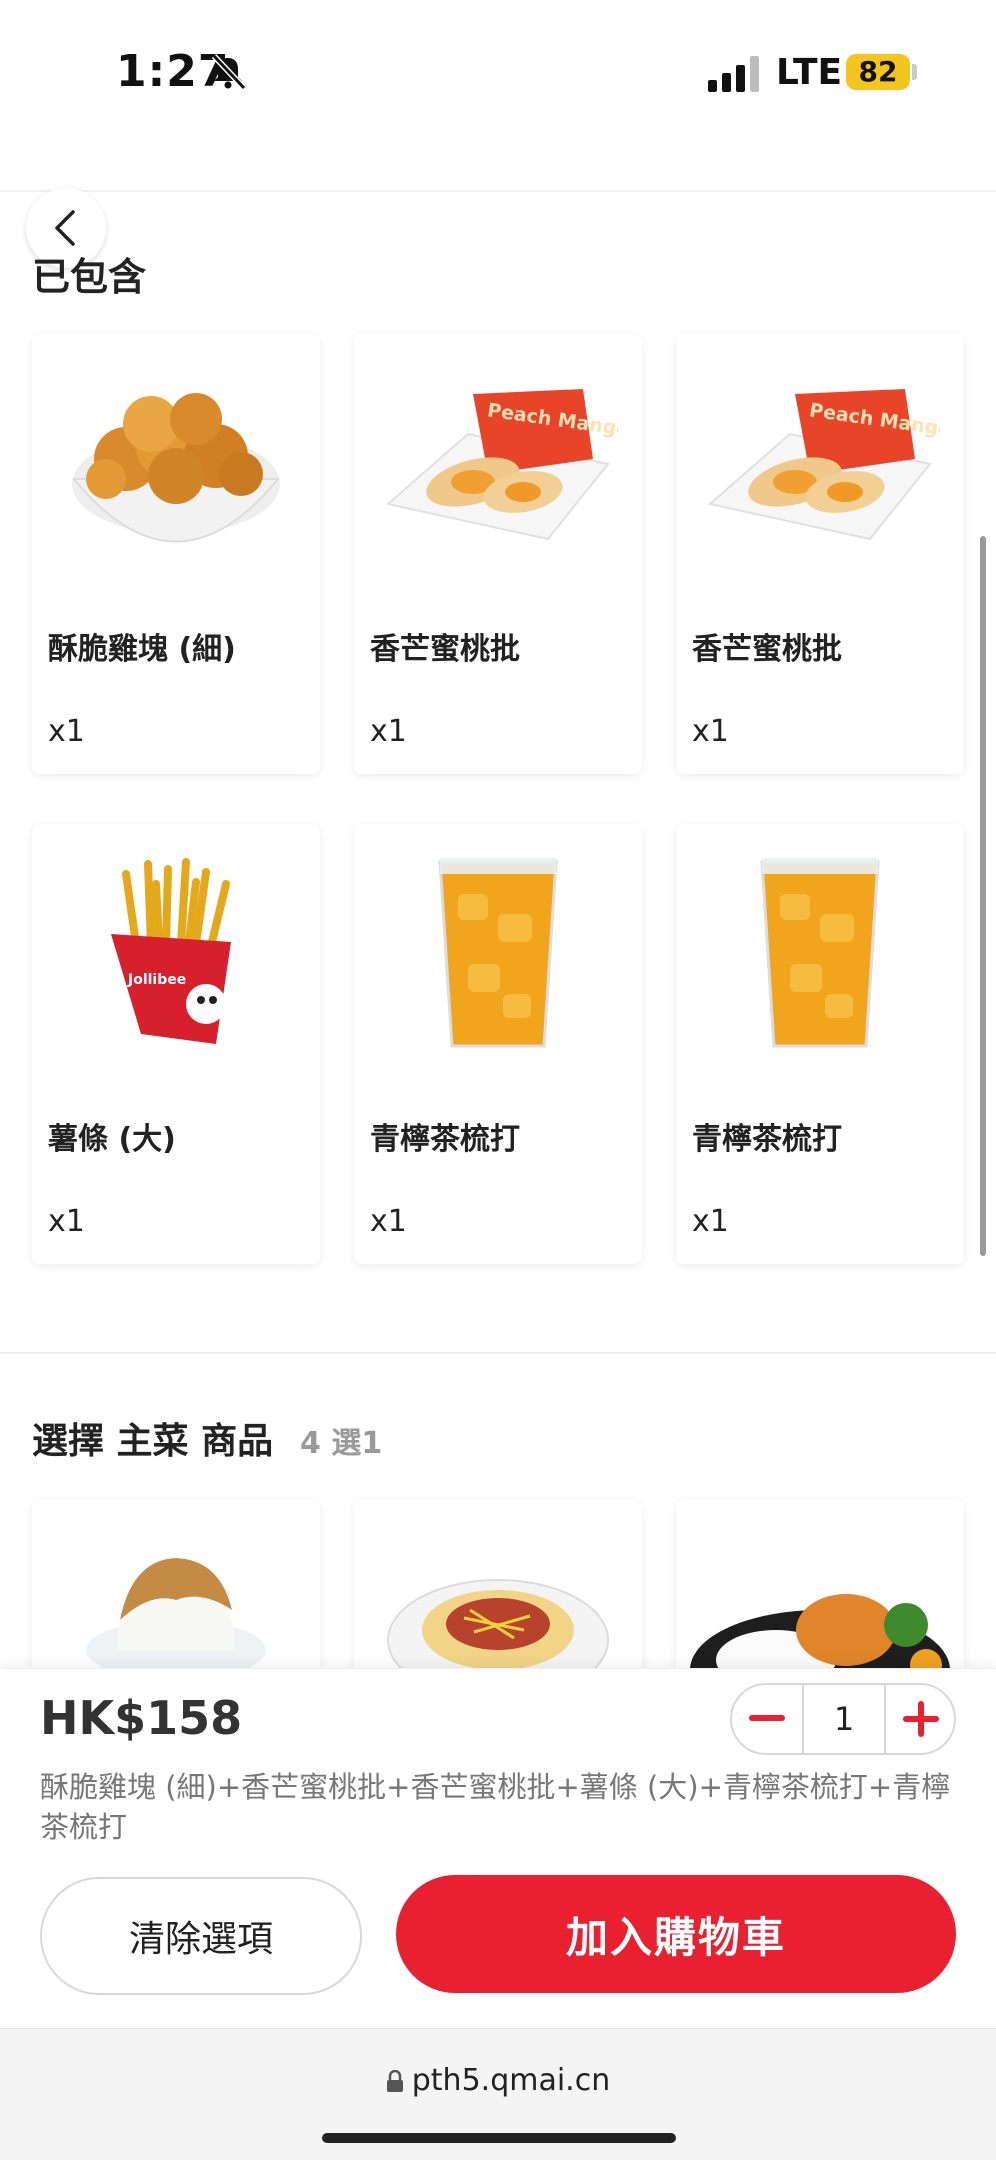 Image resolution: width=996 pixels, height=2160 pixels. What do you see at coordinates (89, 277) in the screenshot?
I see `included-title: 已包含` at bounding box center [89, 277].